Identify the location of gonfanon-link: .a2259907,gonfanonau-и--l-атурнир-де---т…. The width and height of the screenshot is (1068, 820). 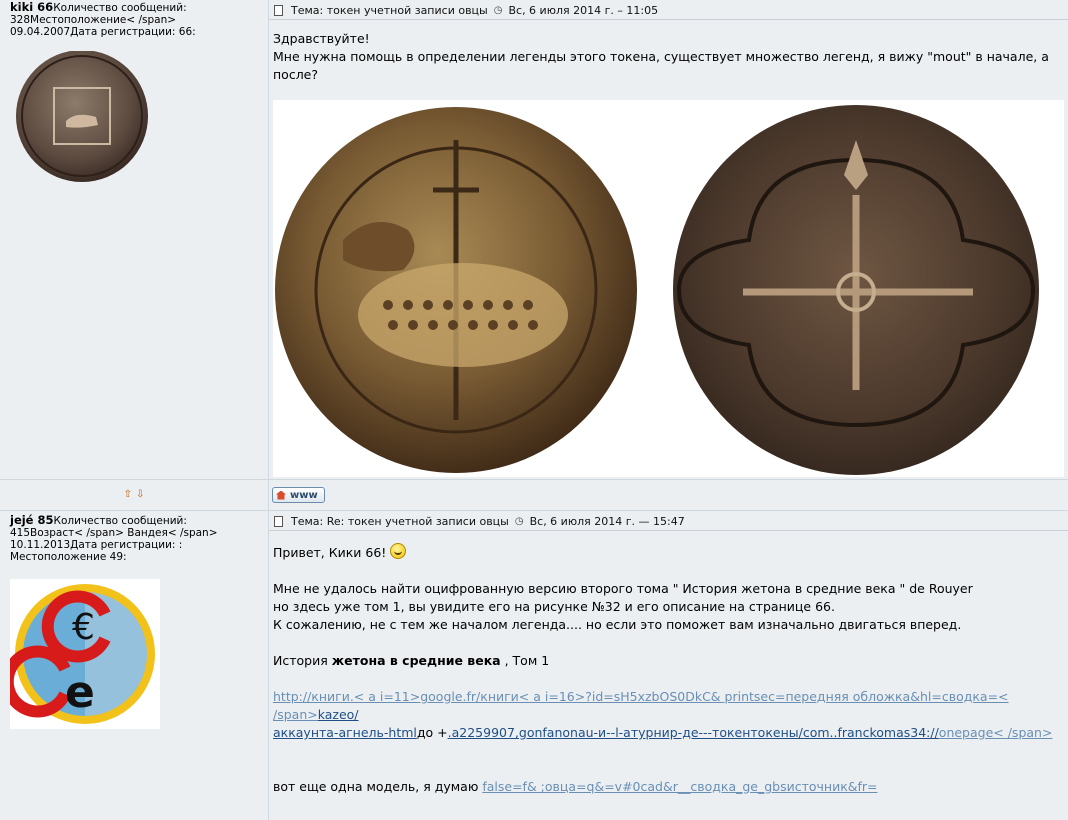
(693, 732).